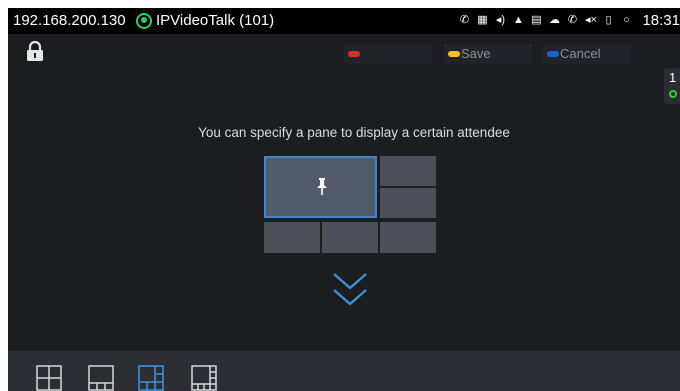 This screenshot has height=391, width=680. I want to click on cloud-icon: ☁, so click(554, 20).